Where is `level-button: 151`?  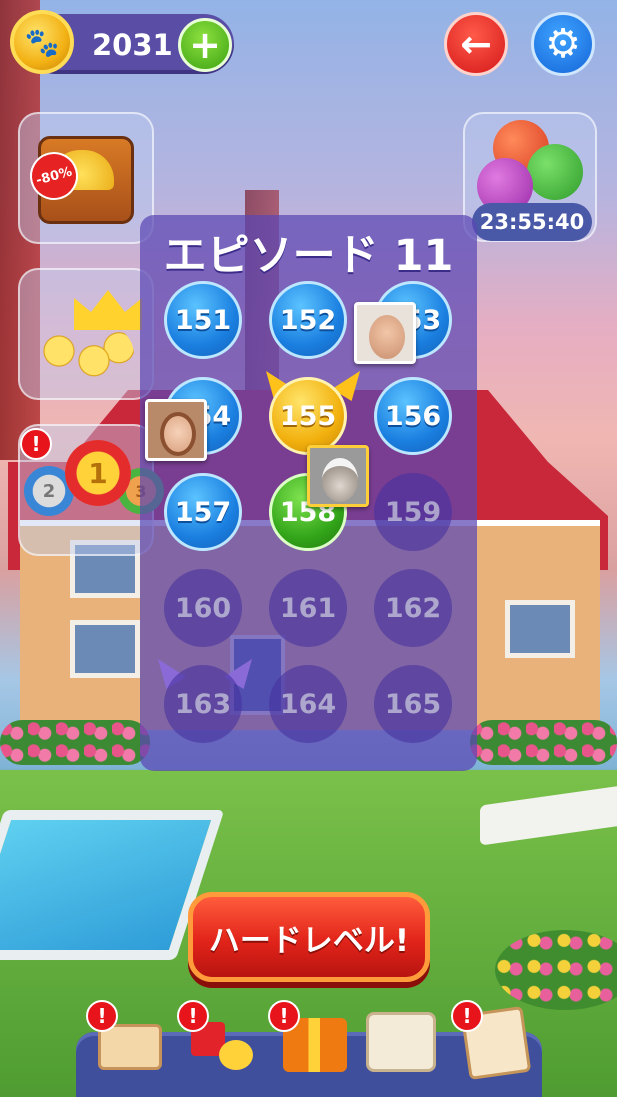 level-button: 151 is located at coordinates (203, 320).